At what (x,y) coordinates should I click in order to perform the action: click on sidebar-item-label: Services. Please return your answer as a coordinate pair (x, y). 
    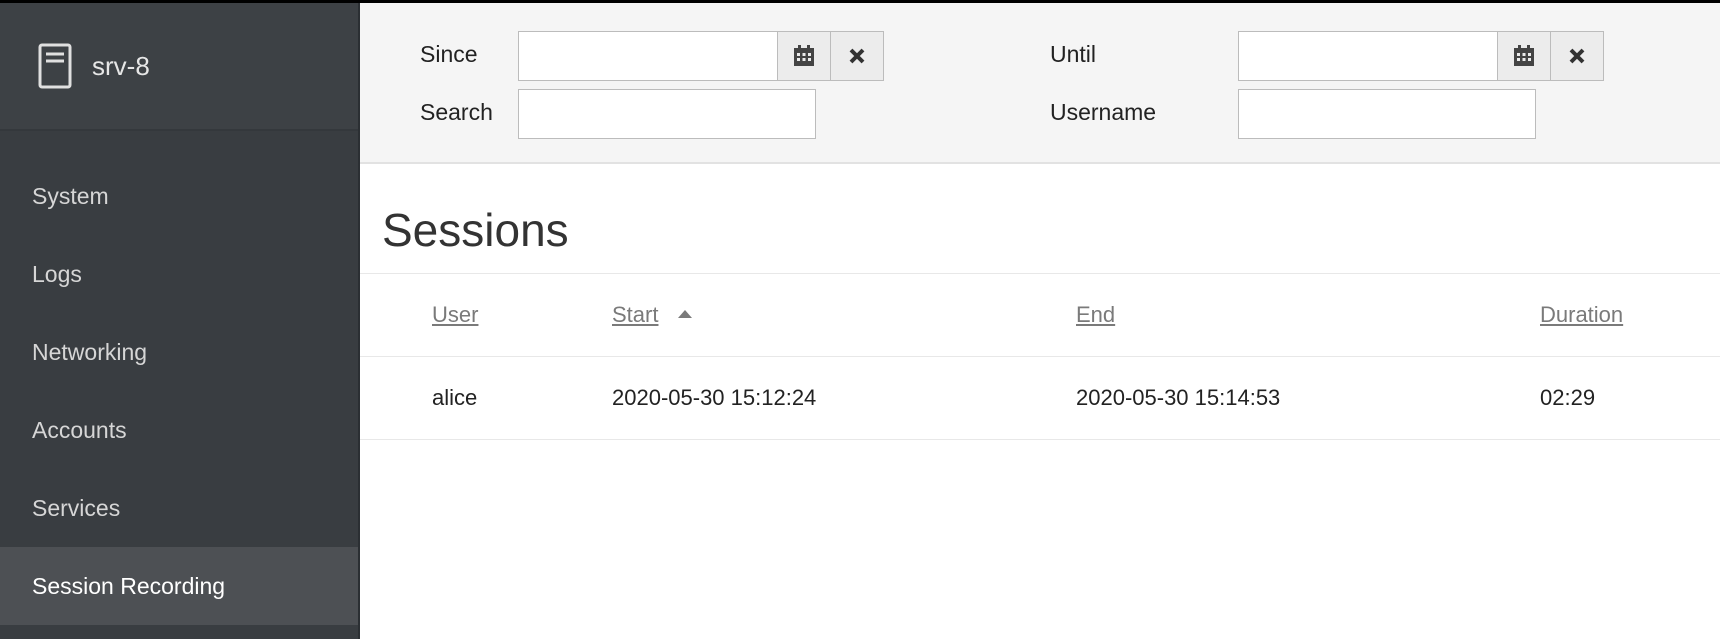
    Looking at the image, I should click on (76, 507).